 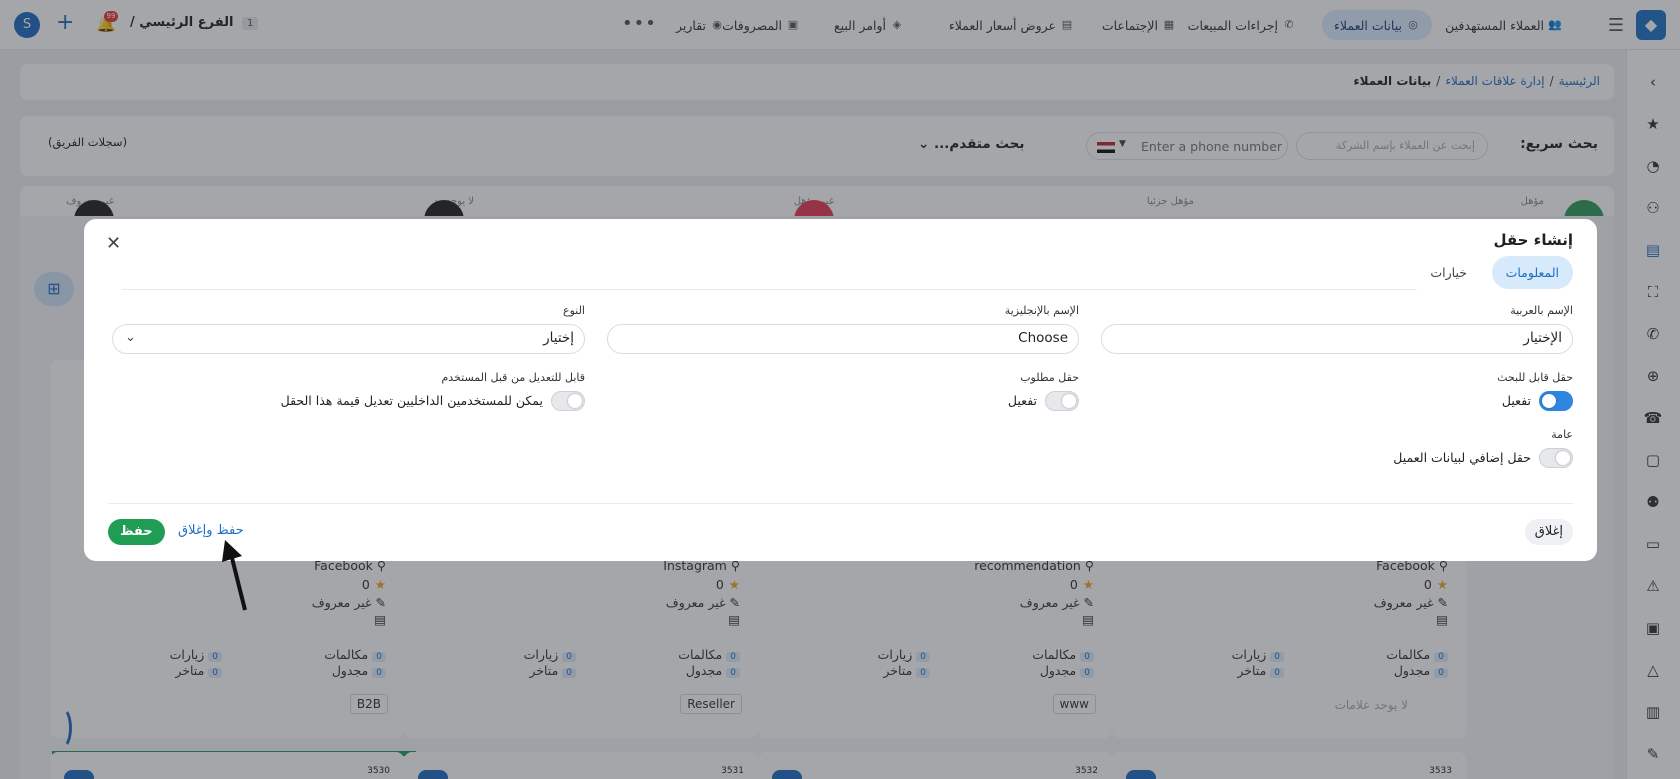 What do you see at coordinates (1556, 458) in the screenshot?
I see `general-toggle` at bounding box center [1556, 458].